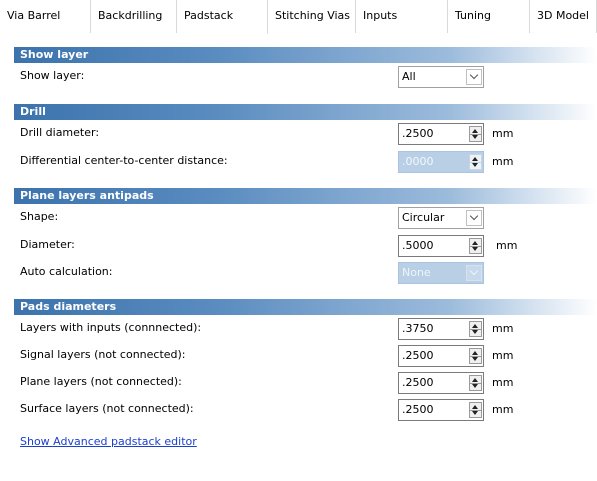  I want to click on section-header-show-layer: Show layer, so click(305, 55).